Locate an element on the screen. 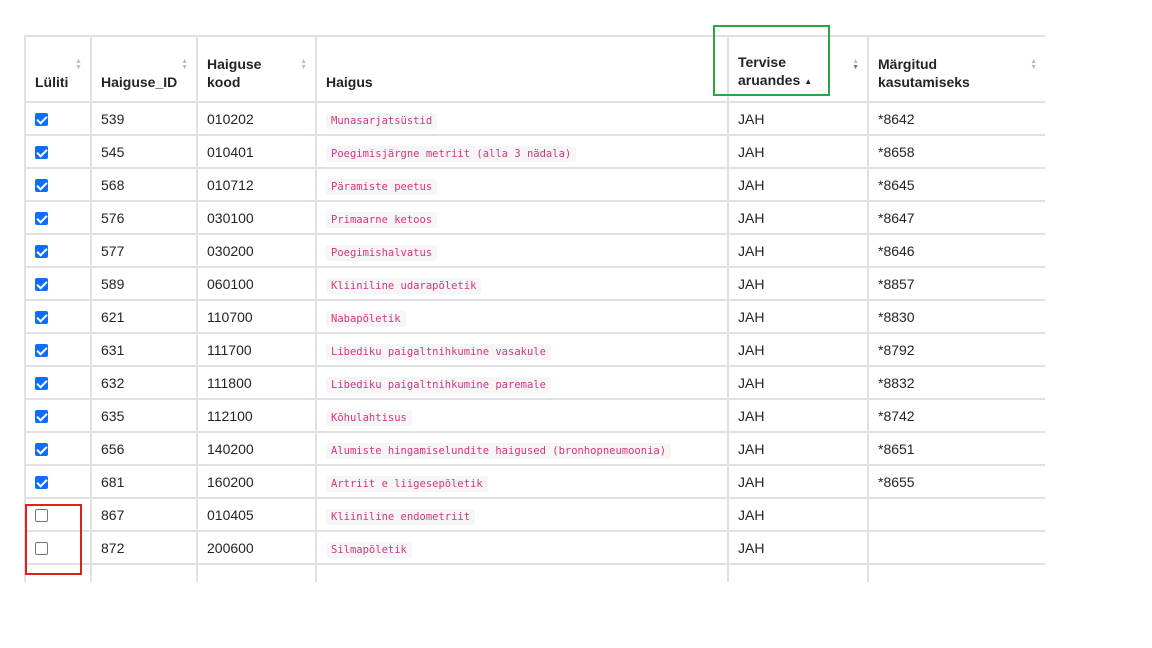 This screenshot has height=648, width=1152. column-header-report: Tervise aruandes ▲ ▲ ▼ is located at coordinates (798, 69).